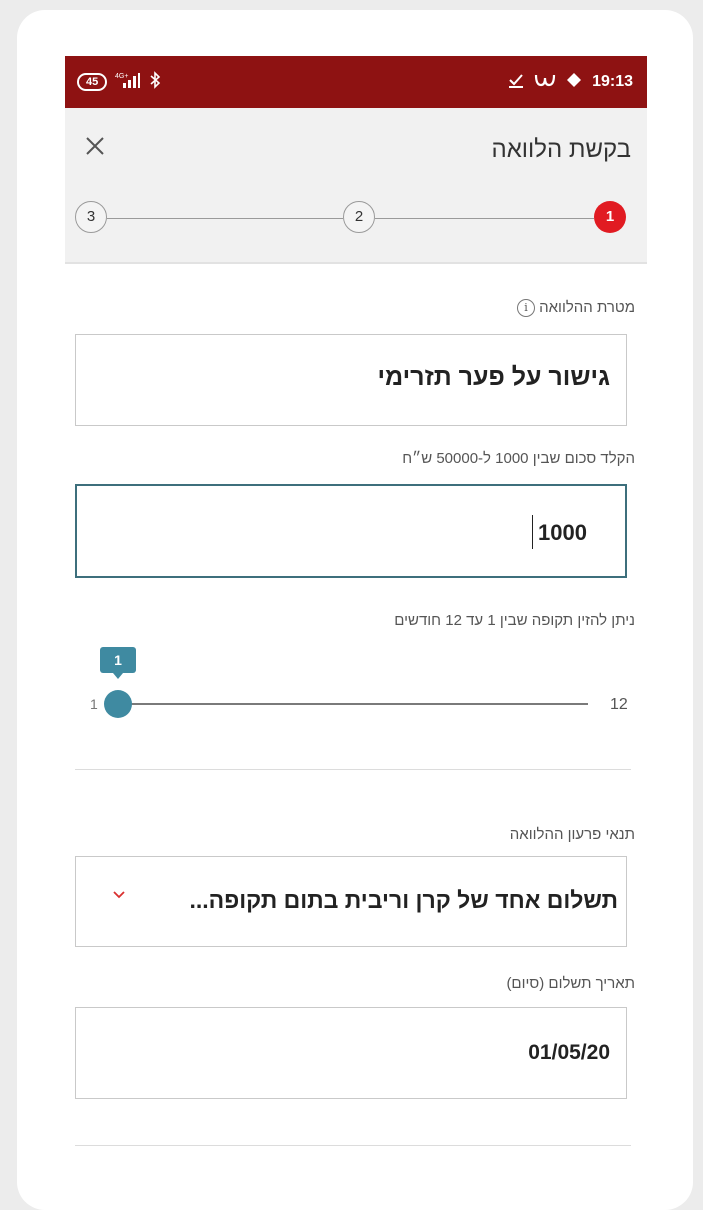  I want to click on status-right: 19:13, so click(570, 82).